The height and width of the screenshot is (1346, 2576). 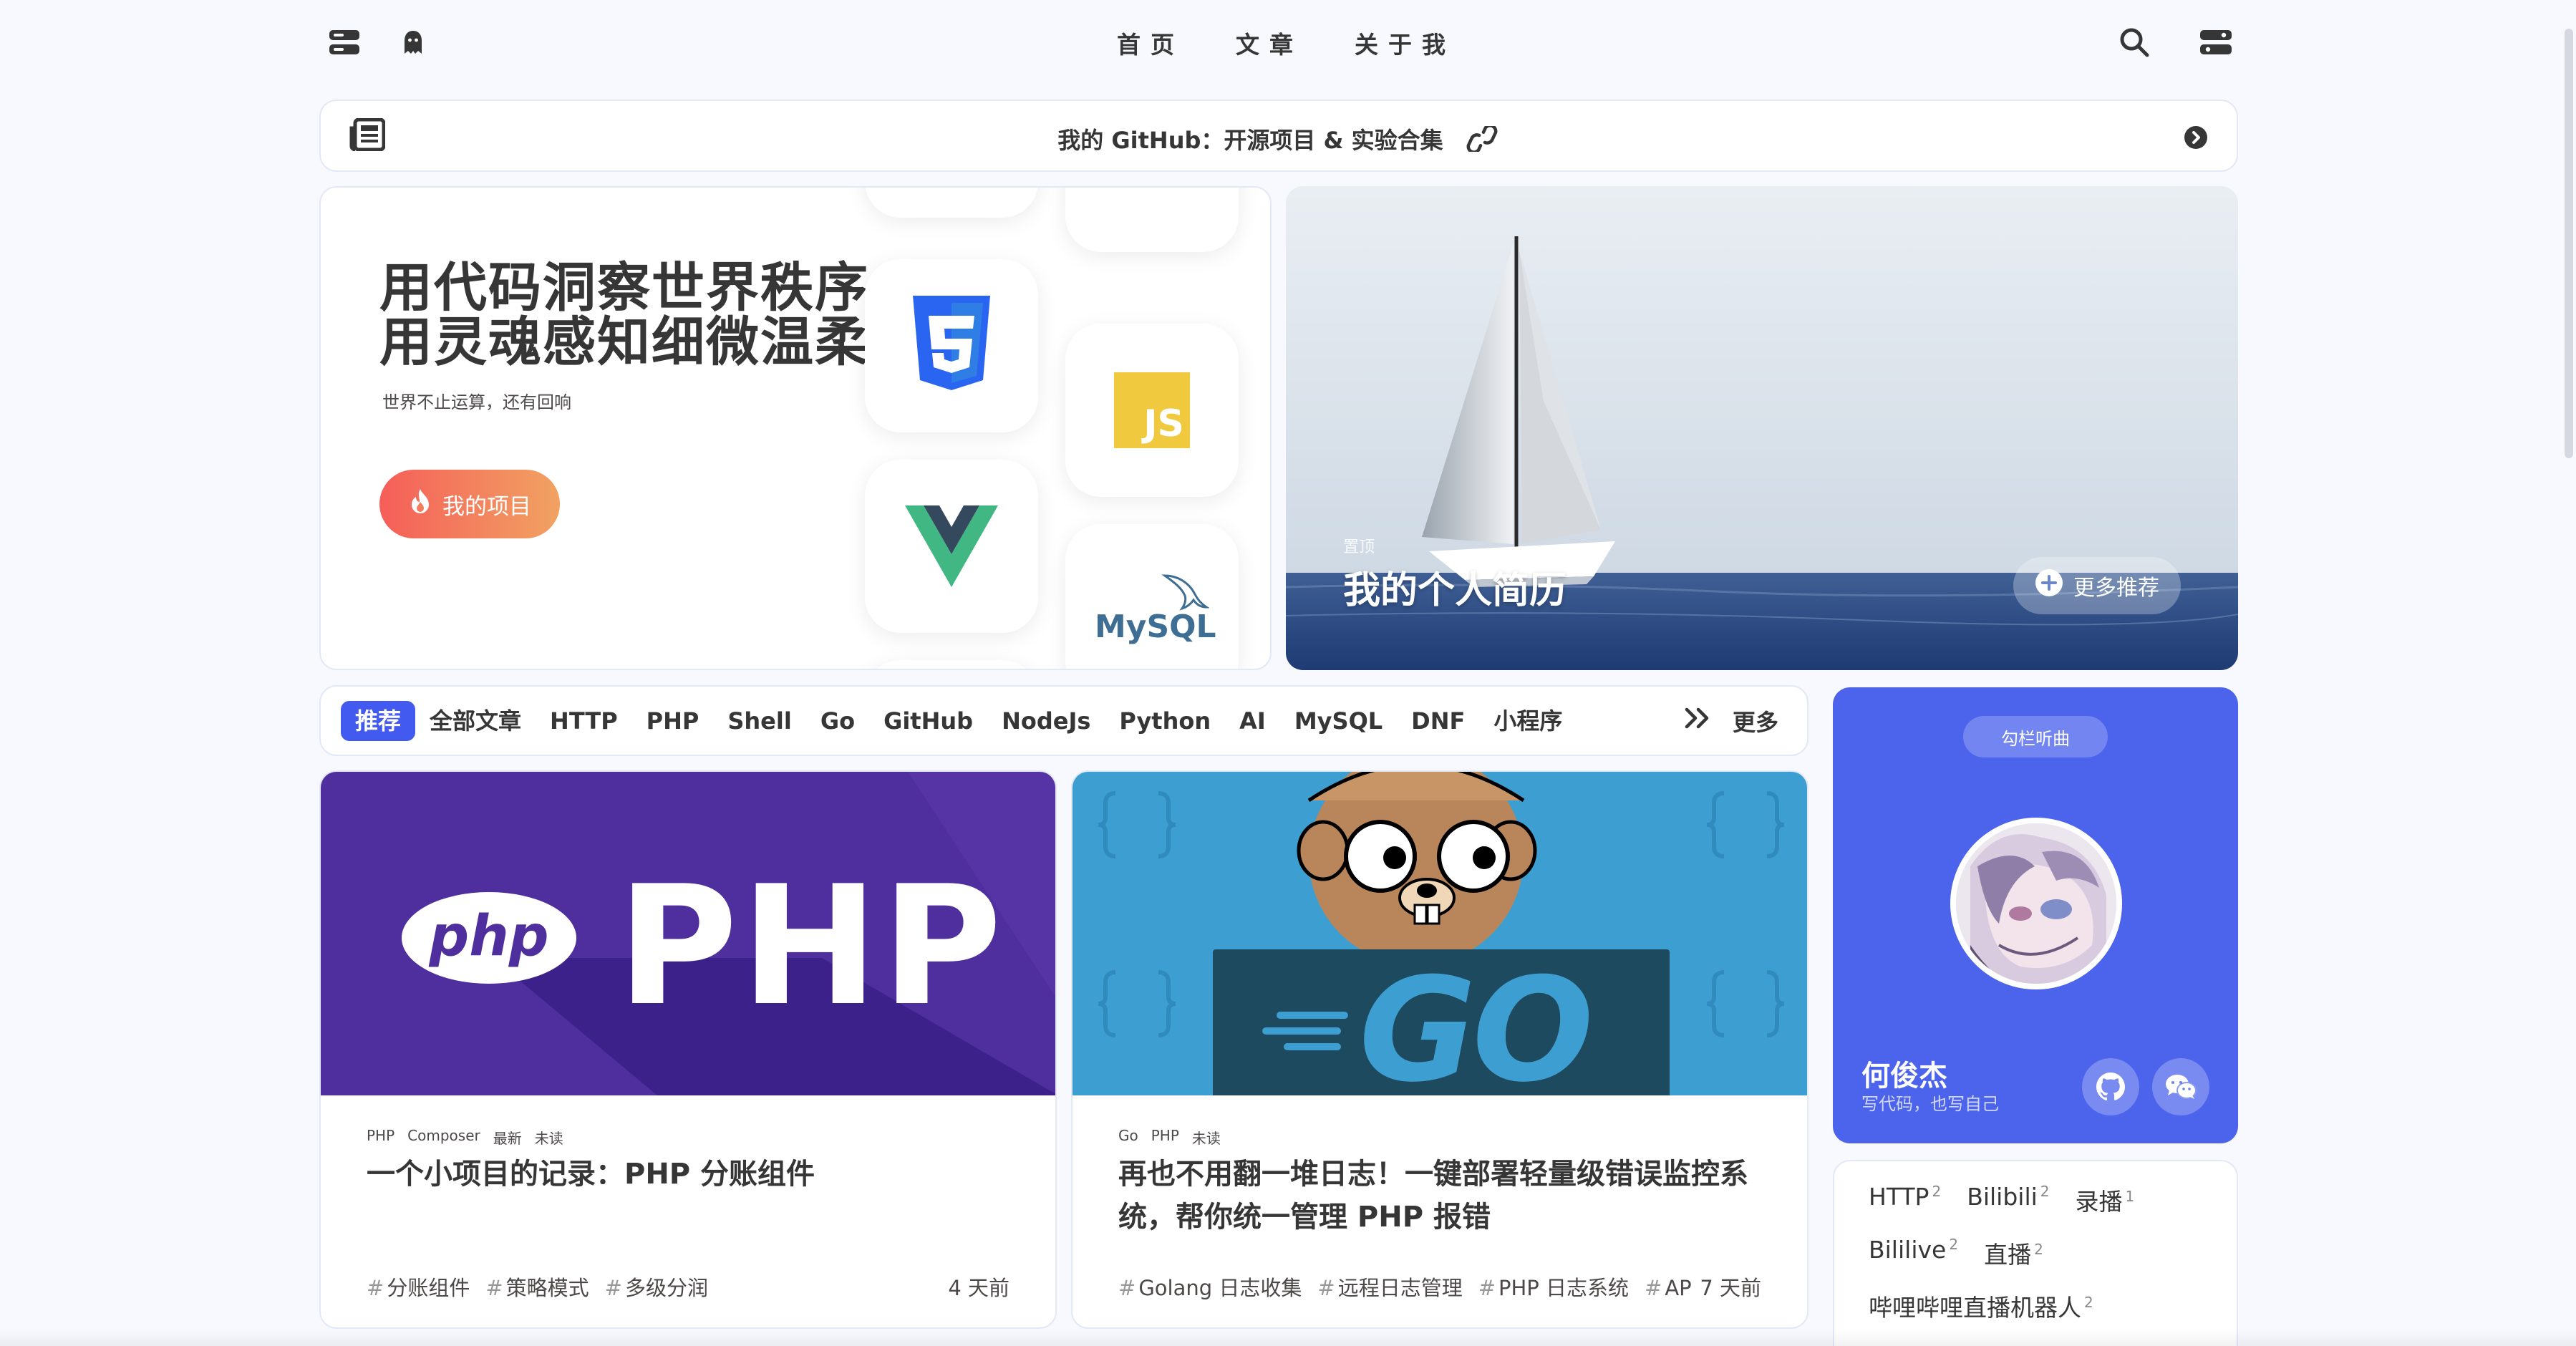 What do you see at coordinates (1726, 1287) in the screenshot?
I see `post-date-go: 7 天前` at bounding box center [1726, 1287].